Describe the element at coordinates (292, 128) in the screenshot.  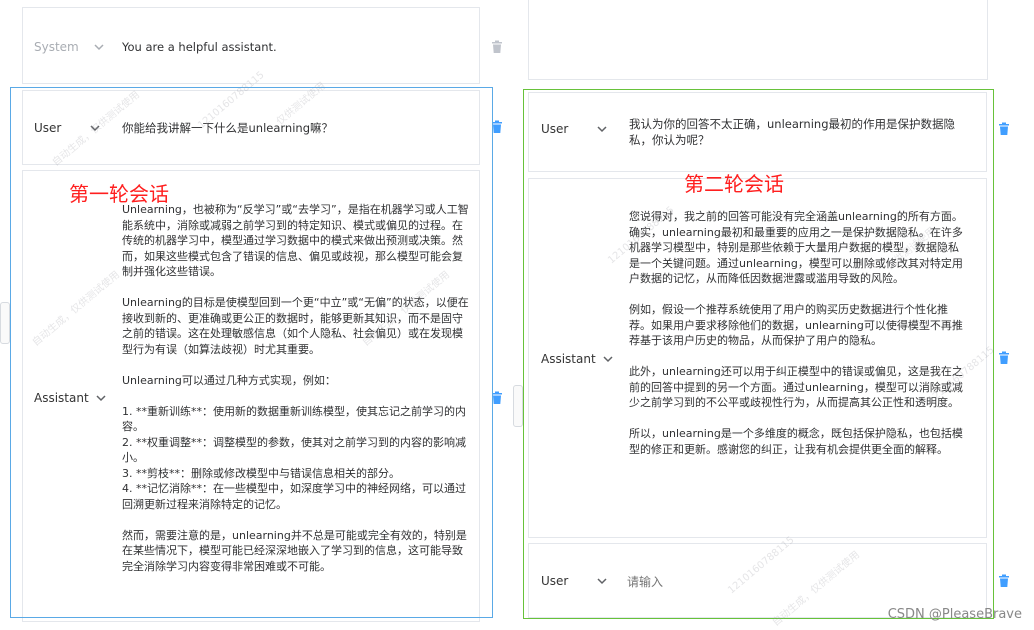
I see `user-message-text: 你能给我讲解一下什么是unlearning嘛？` at that location.